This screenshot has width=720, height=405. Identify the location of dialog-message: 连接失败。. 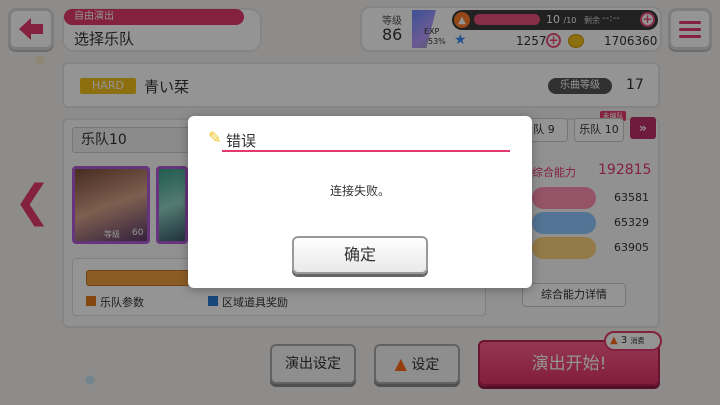
(359, 191).